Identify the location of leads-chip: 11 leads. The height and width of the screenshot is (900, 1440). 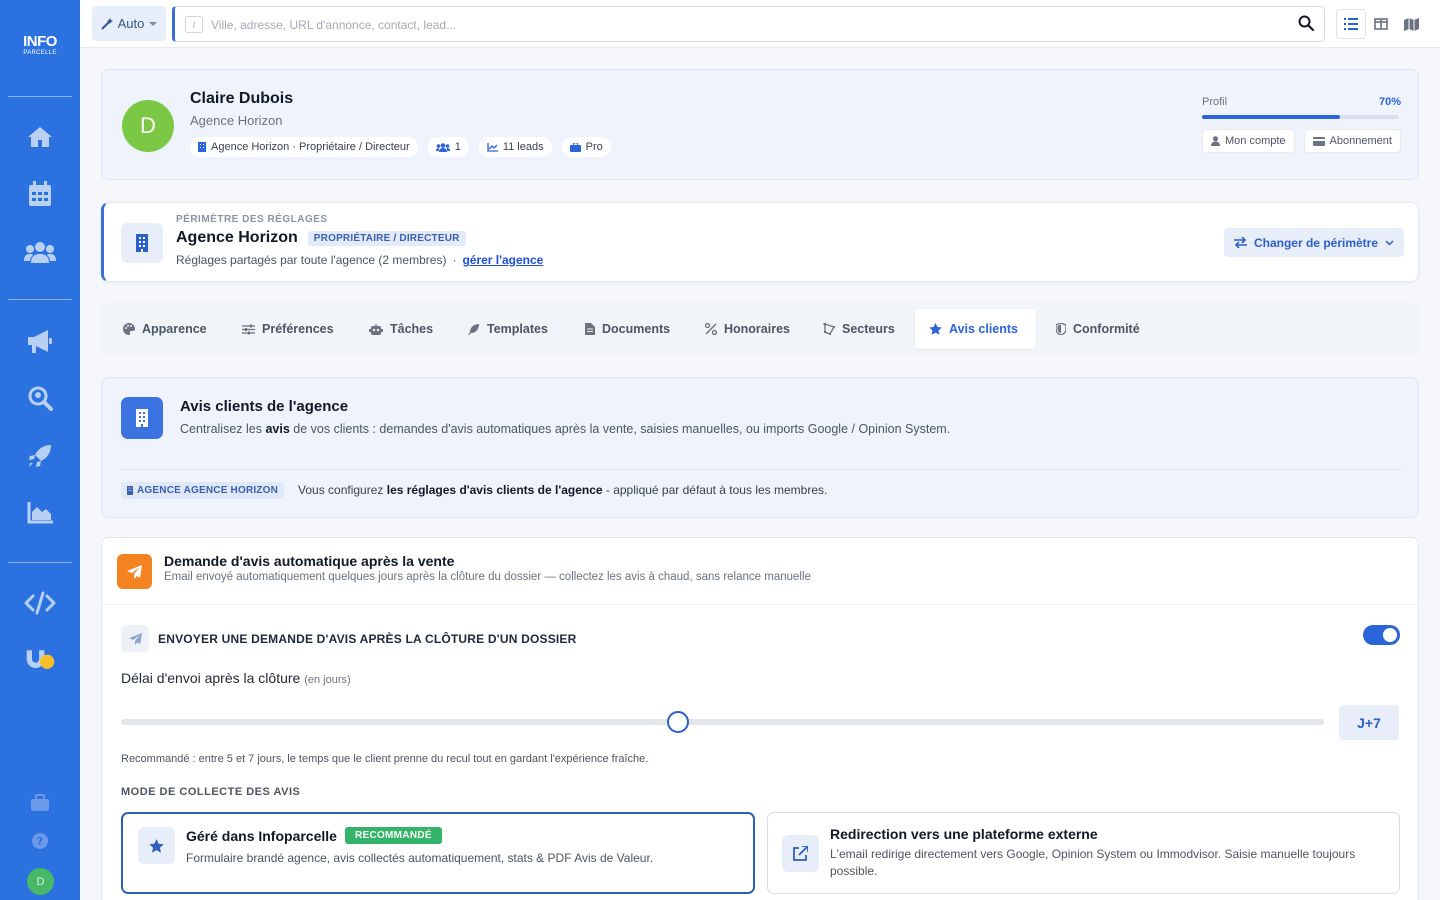
(515, 147).